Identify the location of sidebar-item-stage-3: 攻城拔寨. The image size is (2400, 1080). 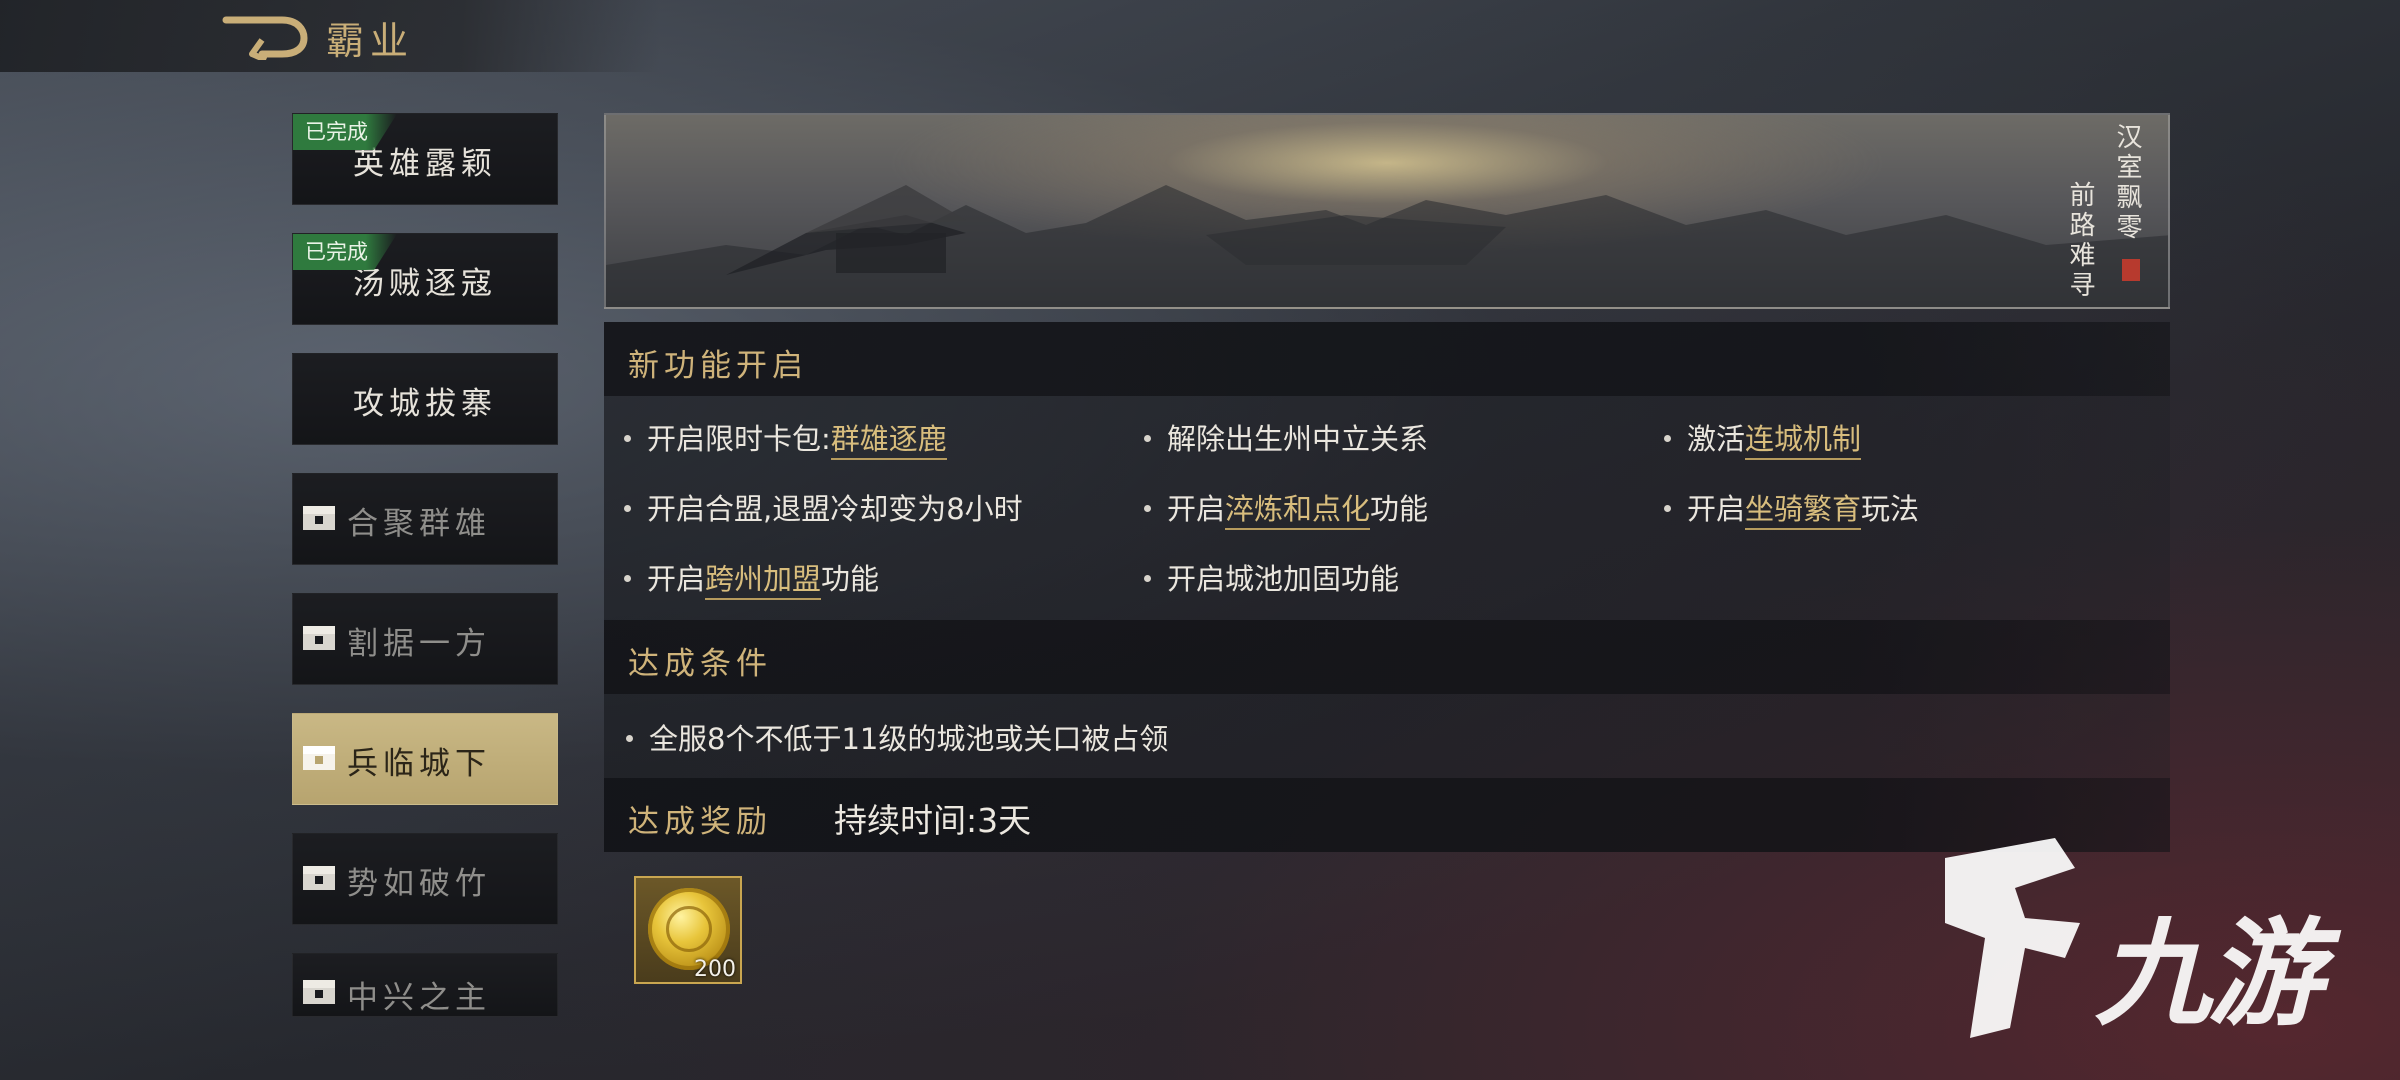
(425, 399).